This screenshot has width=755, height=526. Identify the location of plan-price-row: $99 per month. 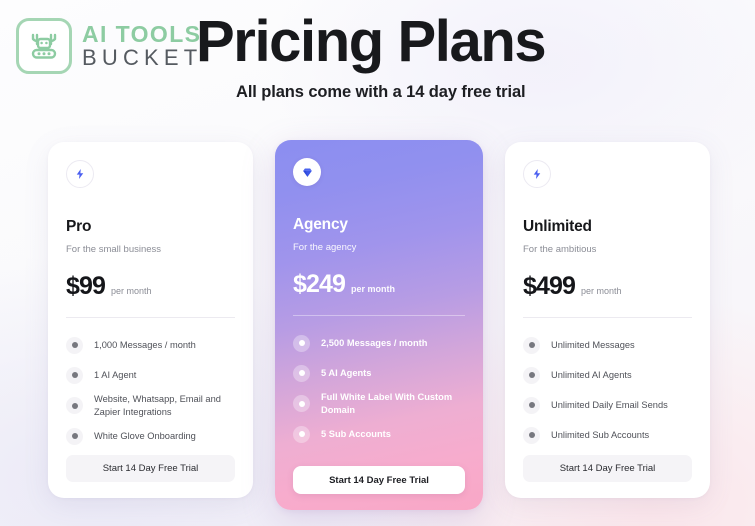
(150, 286).